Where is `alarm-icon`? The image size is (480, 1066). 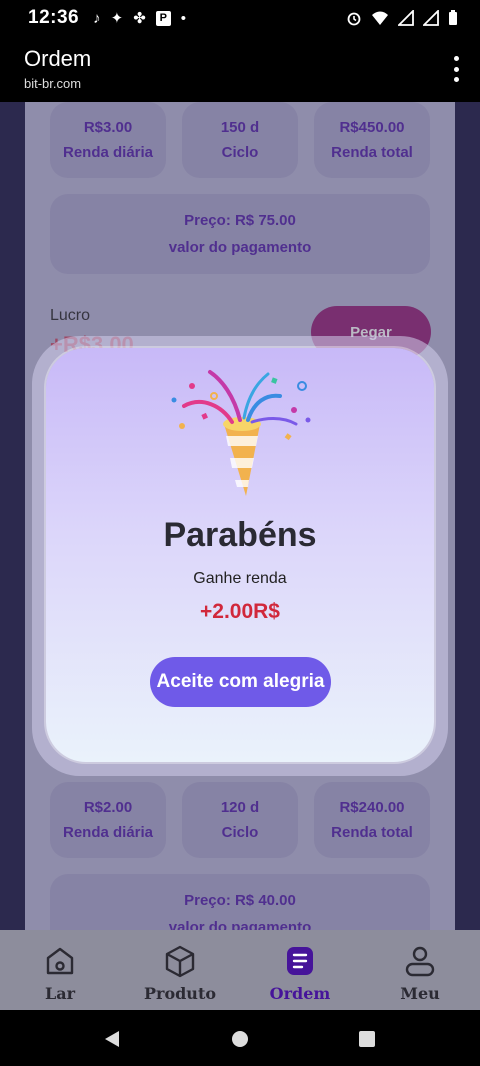 alarm-icon is located at coordinates (354, 19).